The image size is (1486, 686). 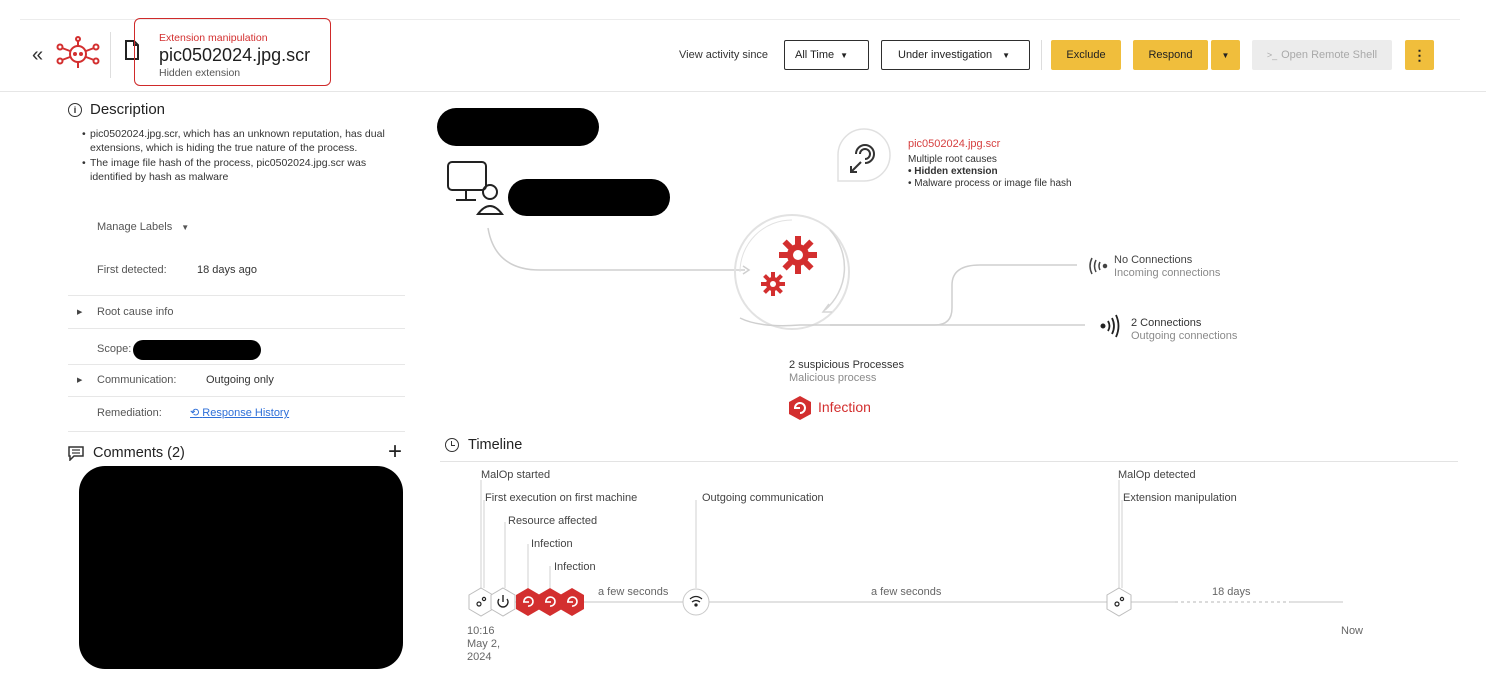 I want to click on timeline-title: Timeline, so click(x=495, y=445).